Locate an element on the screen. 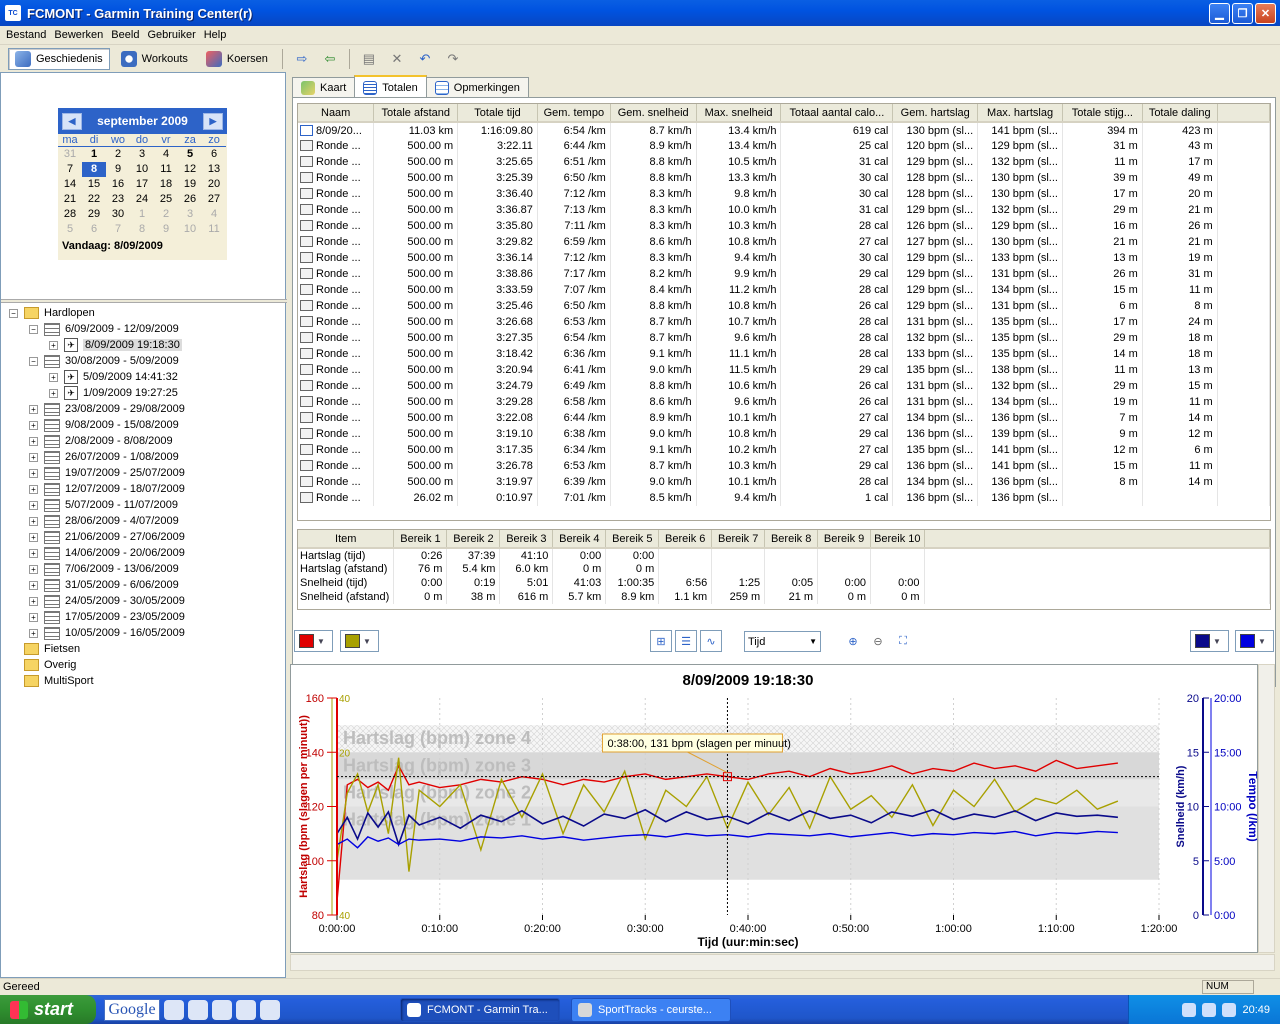 The width and height of the screenshot is (1280, 1024). zoom-fit-icon: ⛶ is located at coordinates (903, 641).